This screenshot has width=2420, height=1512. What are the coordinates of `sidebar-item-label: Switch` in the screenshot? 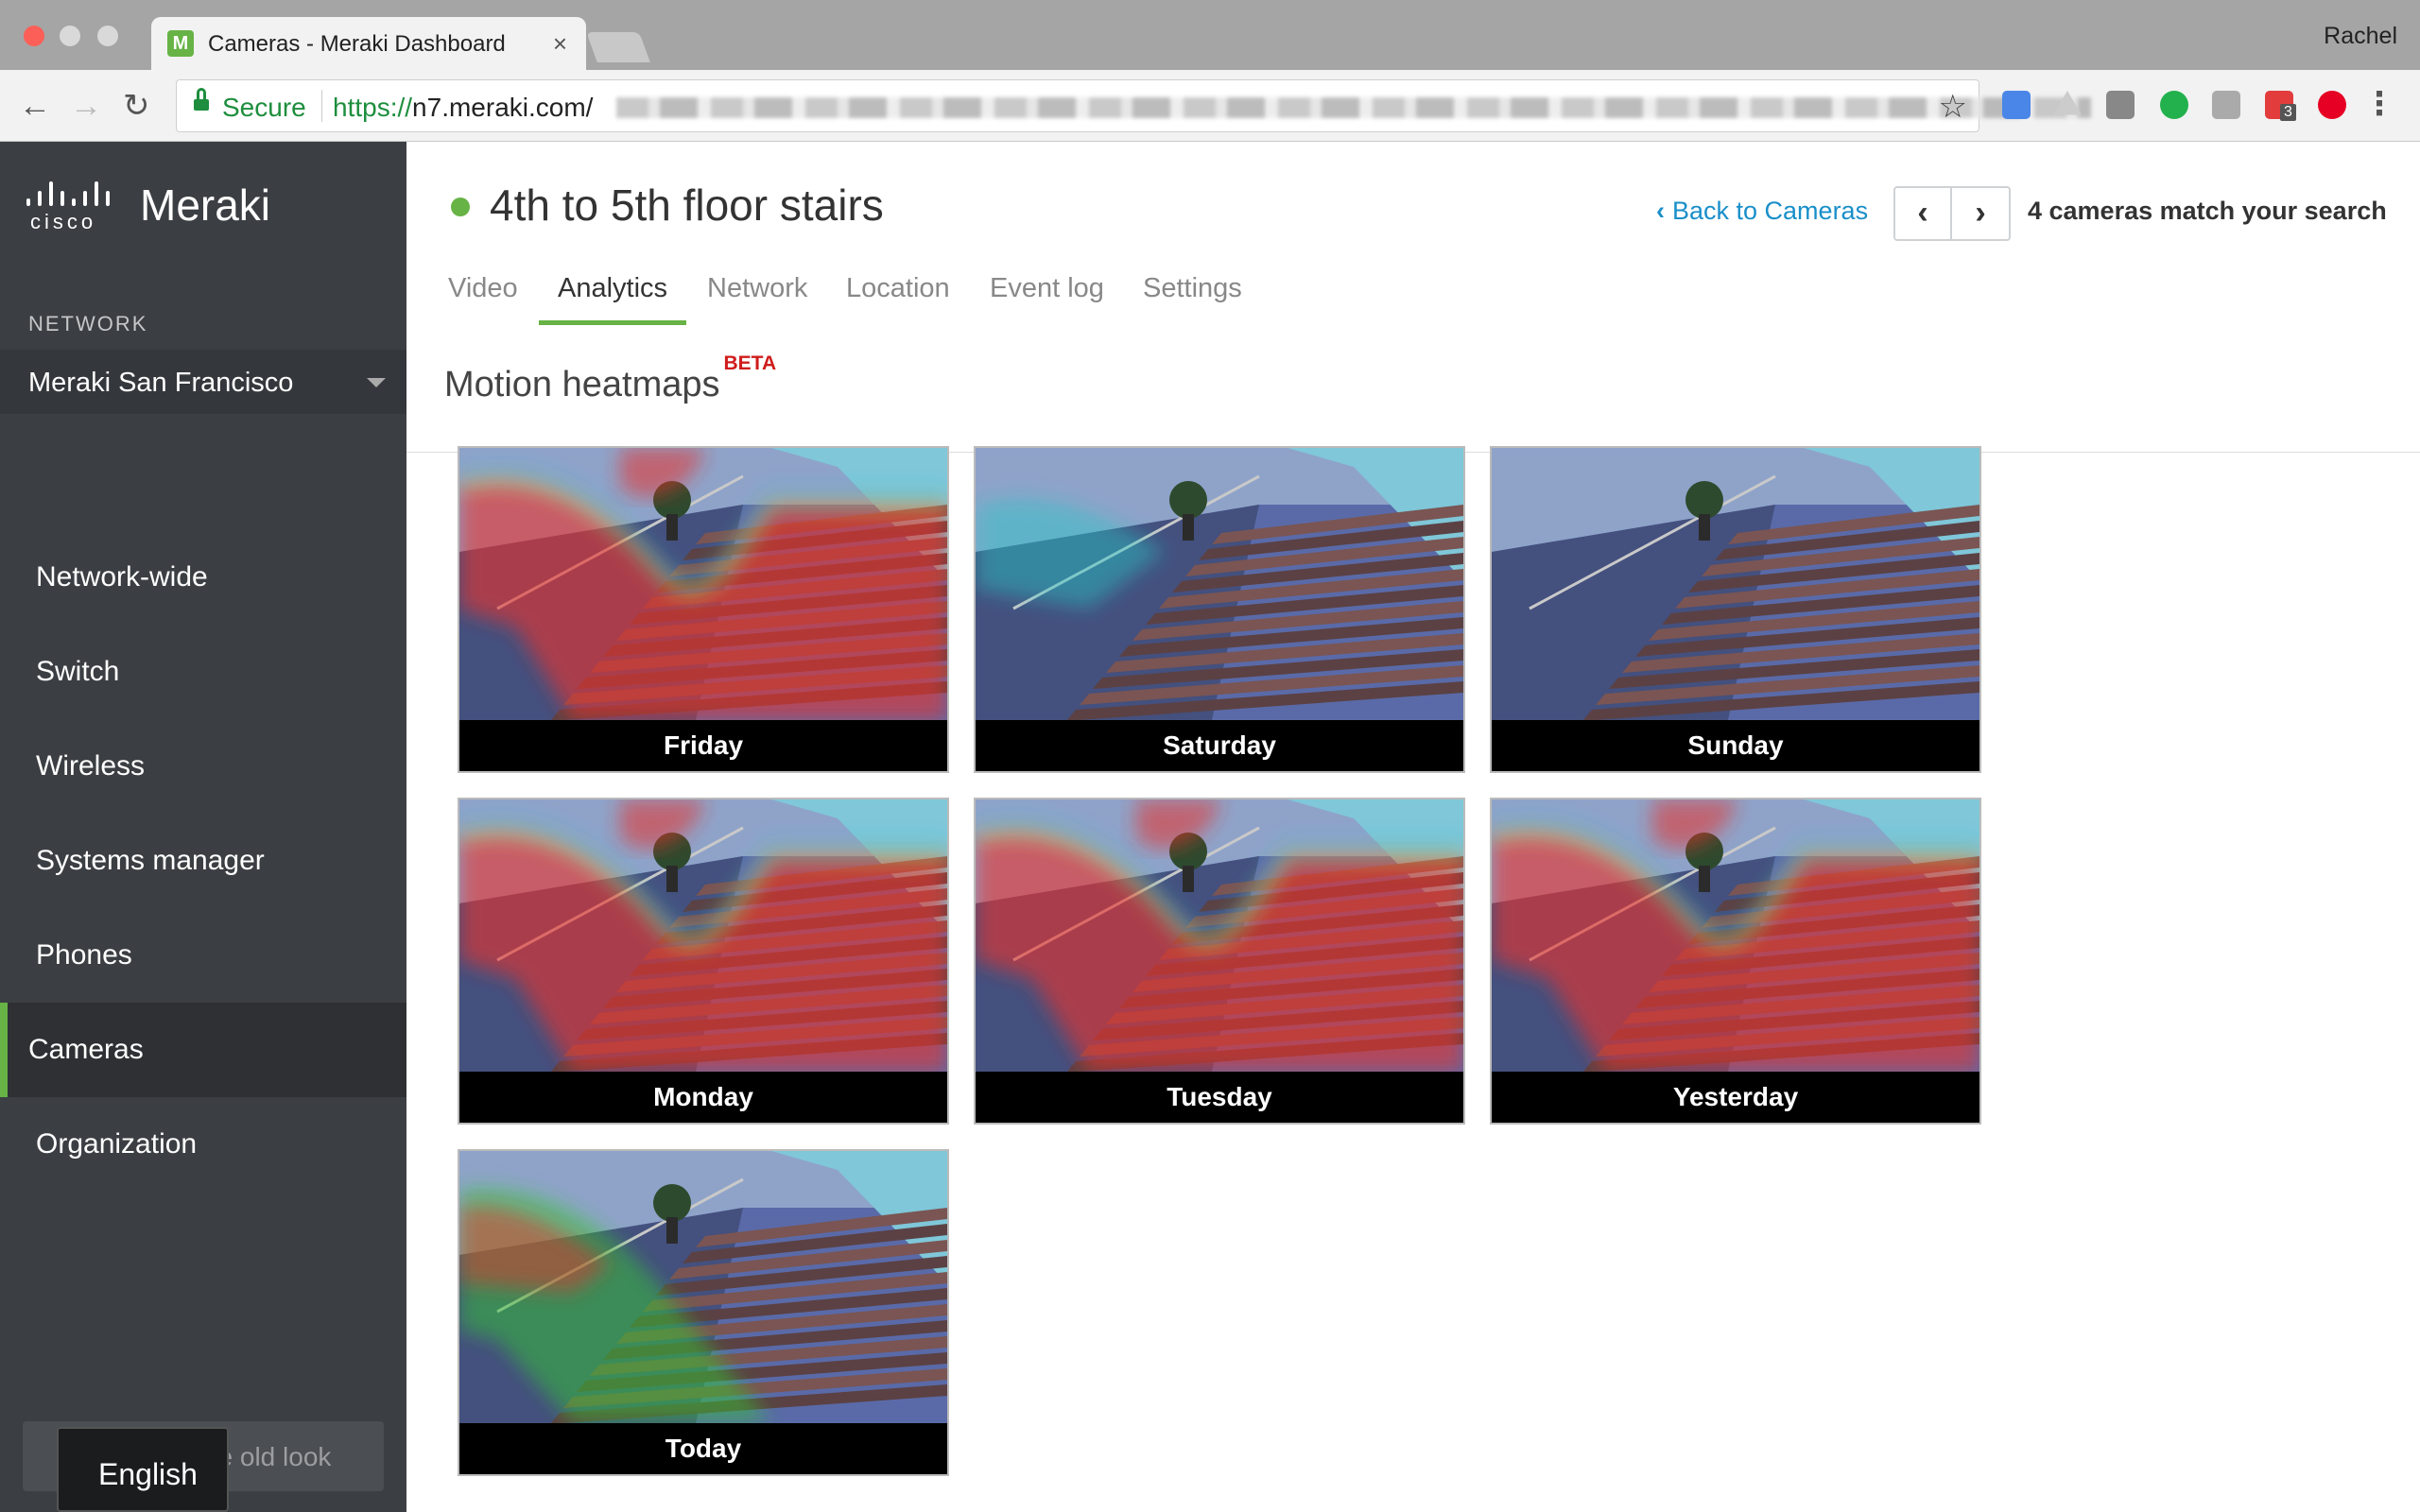 It's located at (78, 671).